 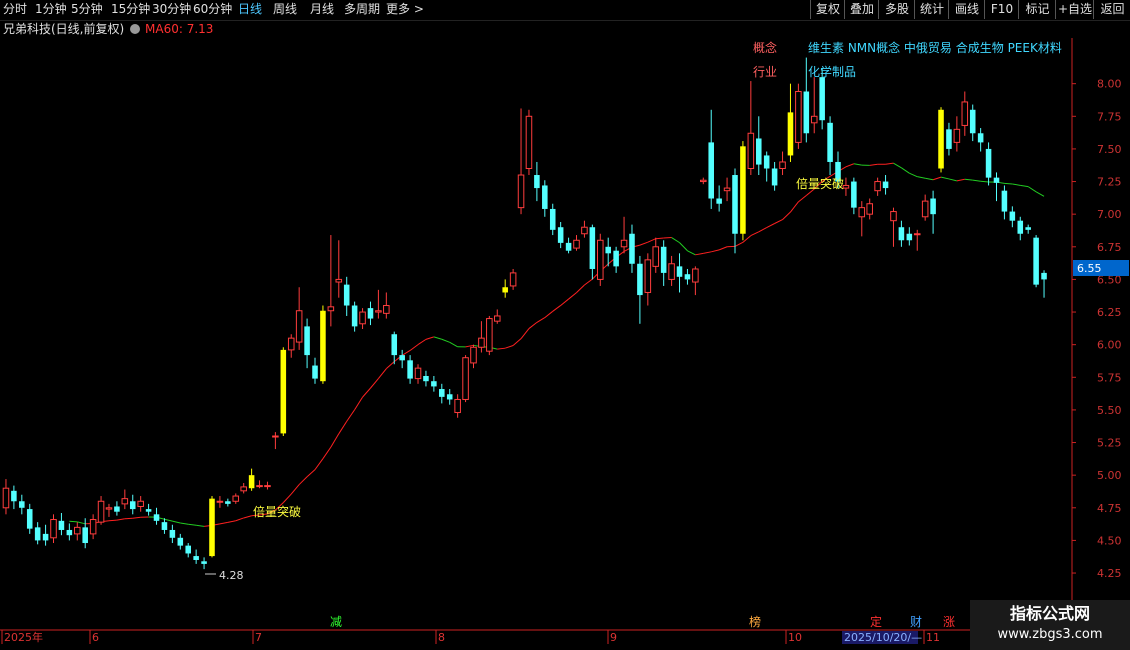 What do you see at coordinates (1109, 149) in the screenshot?
I see `y-tick-label: 7.50` at bounding box center [1109, 149].